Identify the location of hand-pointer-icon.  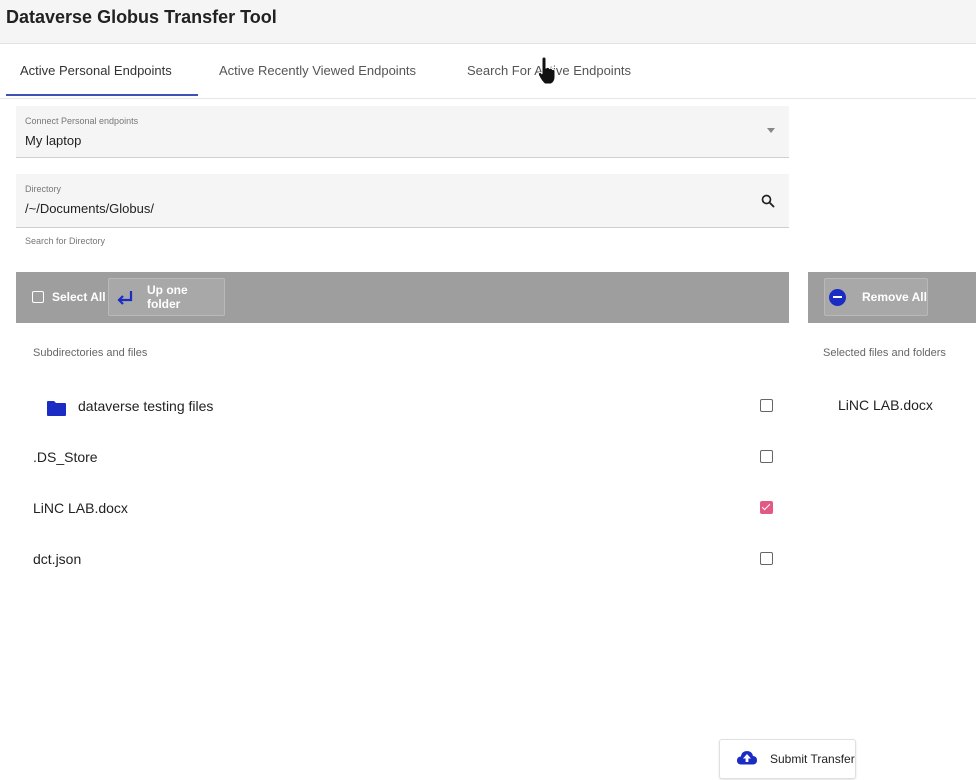
(547, 73).